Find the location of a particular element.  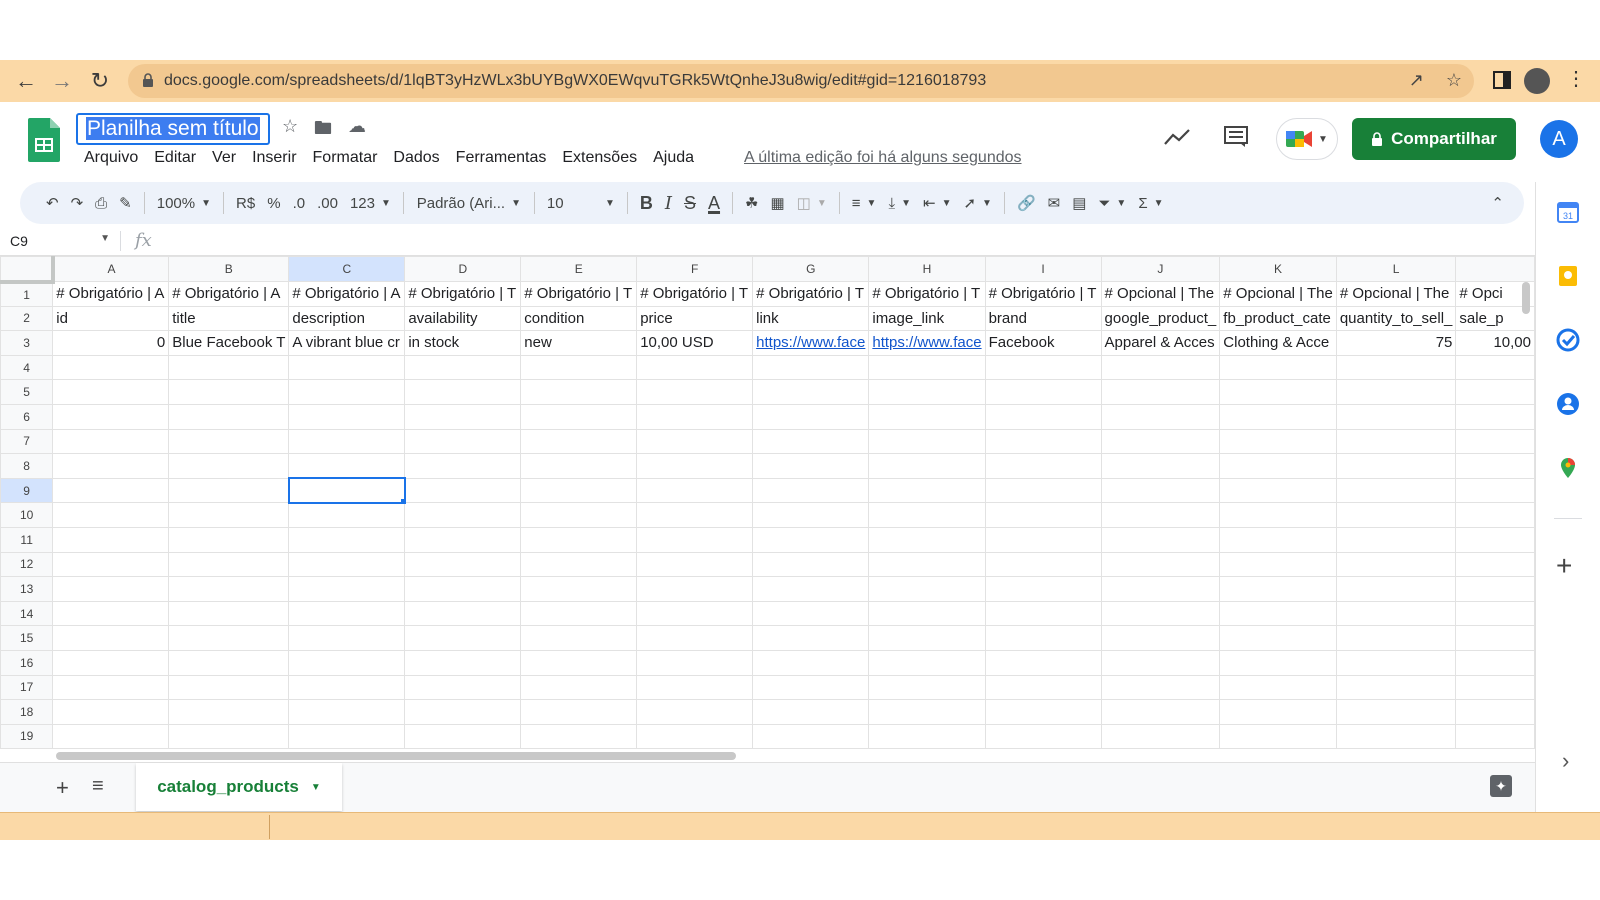

column-header is located at coordinates (1495, 269).